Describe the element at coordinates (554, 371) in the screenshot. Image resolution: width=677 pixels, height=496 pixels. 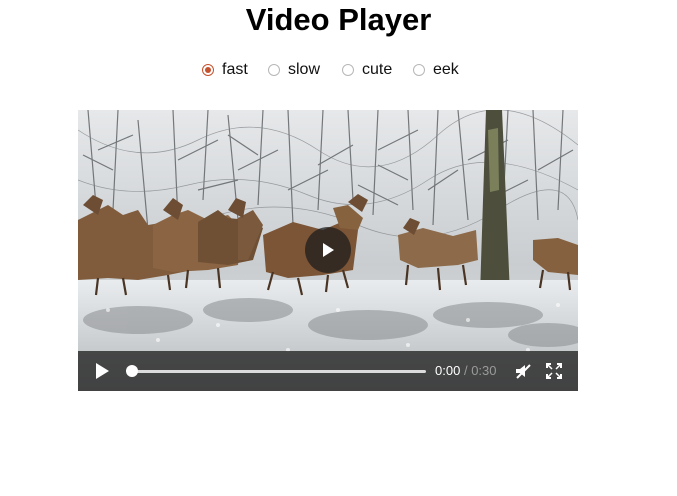
I see `fullscreen-icon` at that location.